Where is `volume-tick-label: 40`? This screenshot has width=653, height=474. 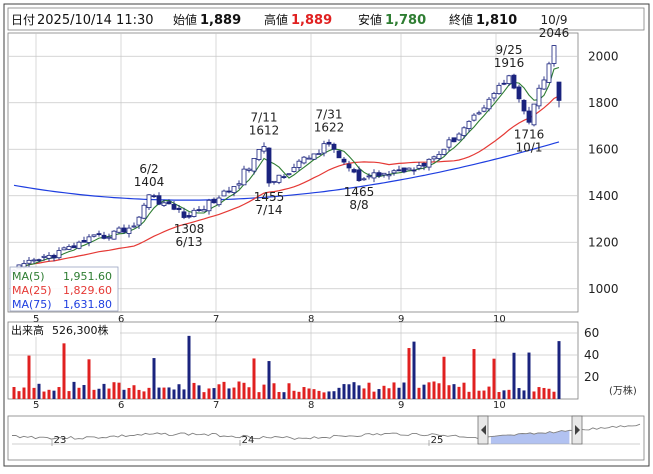 volume-tick-label: 40 is located at coordinates (591, 355).